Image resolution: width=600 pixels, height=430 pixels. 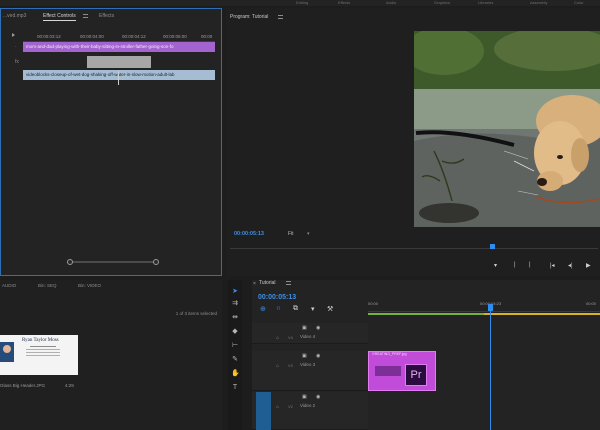 What do you see at coordinates (13, 35) in the screenshot?
I see `play-only-icon` at bounding box center [13, 35].